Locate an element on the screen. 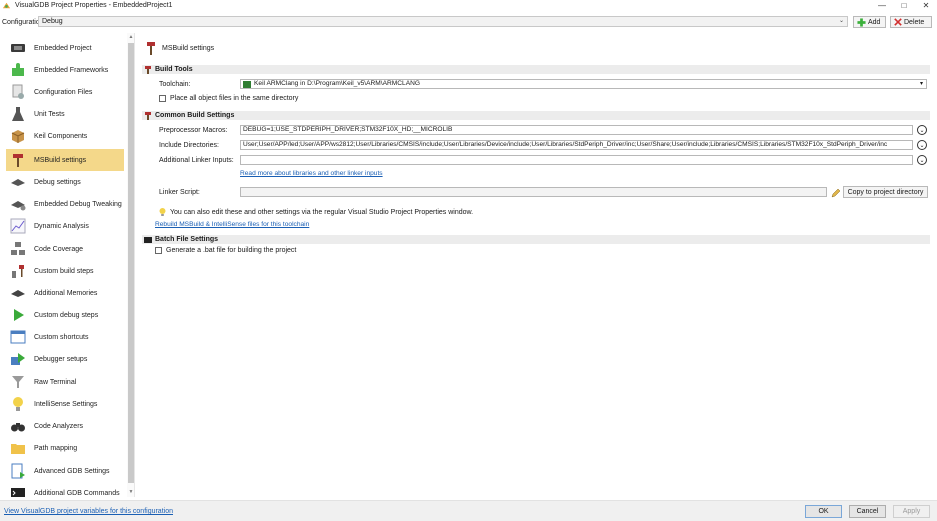 The width and height of the screenshot is (937, 521). sidebar-item-dynamic-analysis: Dynamic Analysis is located at coordinates (65, 226).